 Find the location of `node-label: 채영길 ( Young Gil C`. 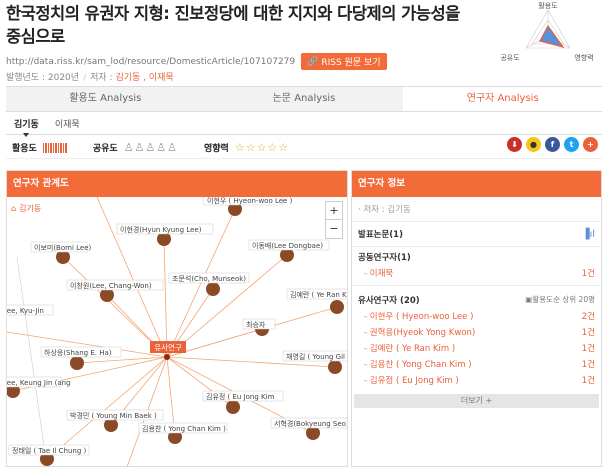

node-label: 채영길 ( Young Gil C is located at coordinates (316, 356).